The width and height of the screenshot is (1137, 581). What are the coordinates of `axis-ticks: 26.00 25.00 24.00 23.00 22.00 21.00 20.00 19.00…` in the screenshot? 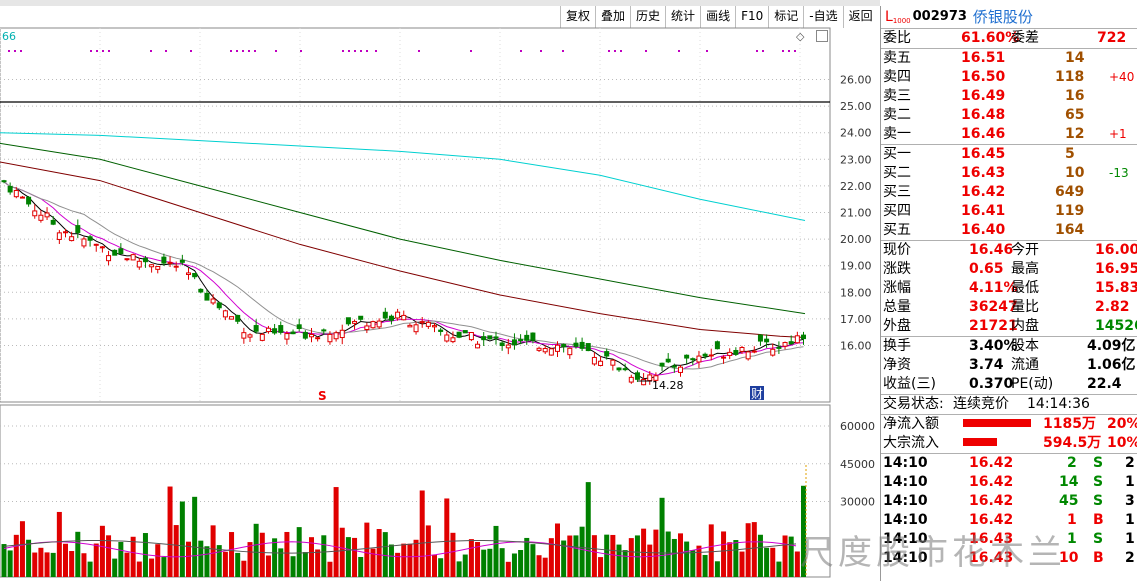 It's located at (857, 291).